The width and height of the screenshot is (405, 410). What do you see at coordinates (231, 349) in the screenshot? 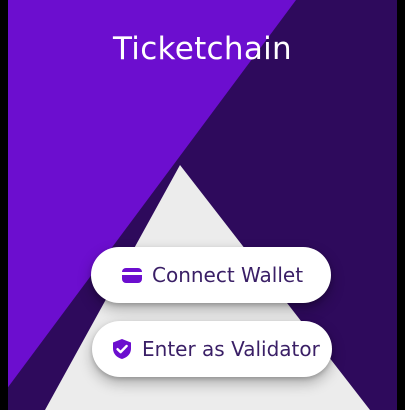
I see `enter-validator-label: Enter as Validator` at bounding box center [231, 349].